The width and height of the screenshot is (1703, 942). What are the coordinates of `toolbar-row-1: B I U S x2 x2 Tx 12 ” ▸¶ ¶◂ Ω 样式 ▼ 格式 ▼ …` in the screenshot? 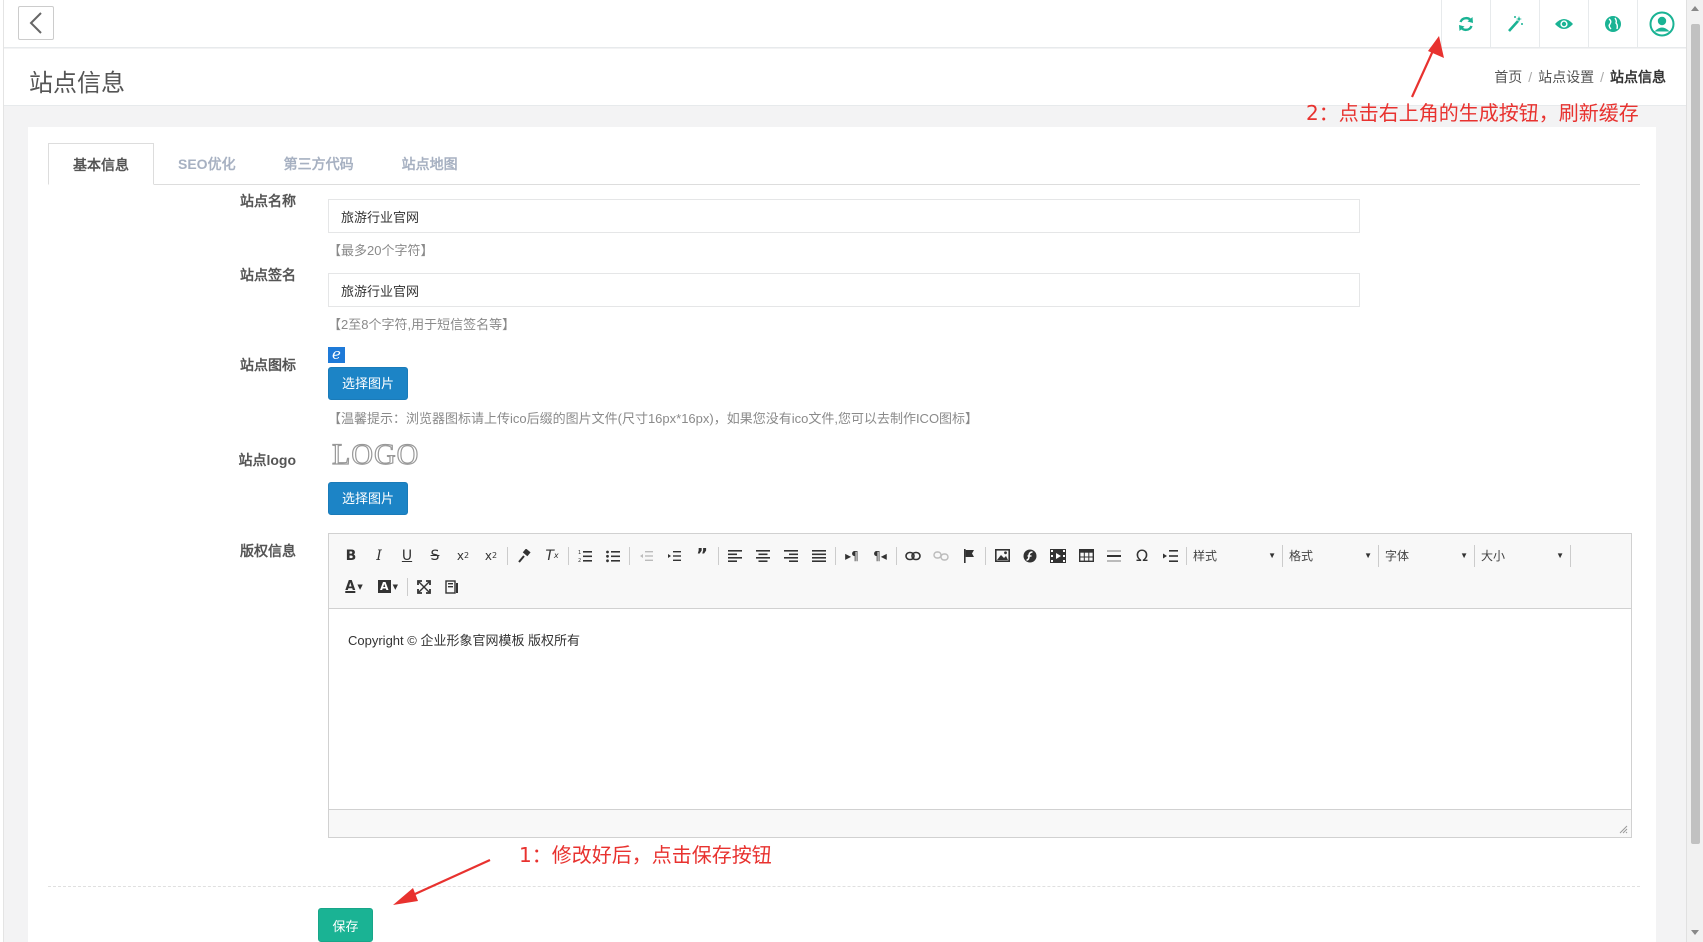 It's located at (980, 555).